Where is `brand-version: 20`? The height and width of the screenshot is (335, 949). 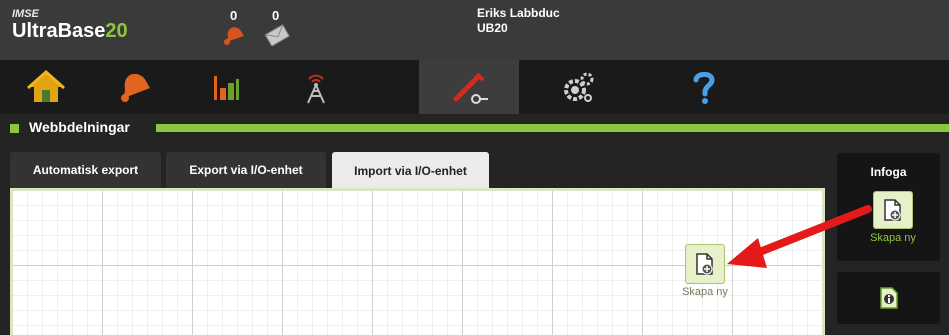
brand-version: 20 is located at coordinates (116, 31).